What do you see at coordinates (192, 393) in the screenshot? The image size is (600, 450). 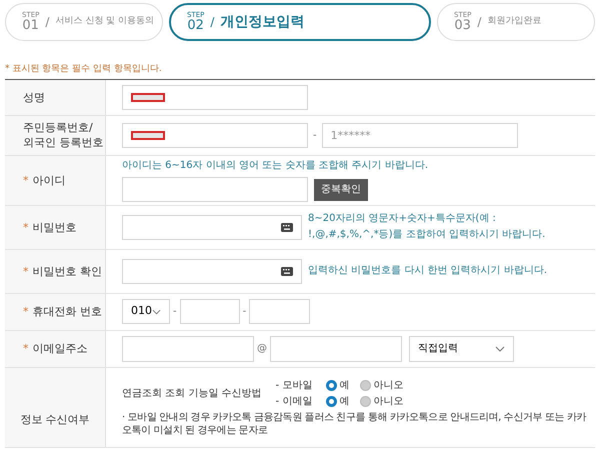 I see `question-text: 연금조회 조회 기능일 수신방법` at bounding box center [192, 393].